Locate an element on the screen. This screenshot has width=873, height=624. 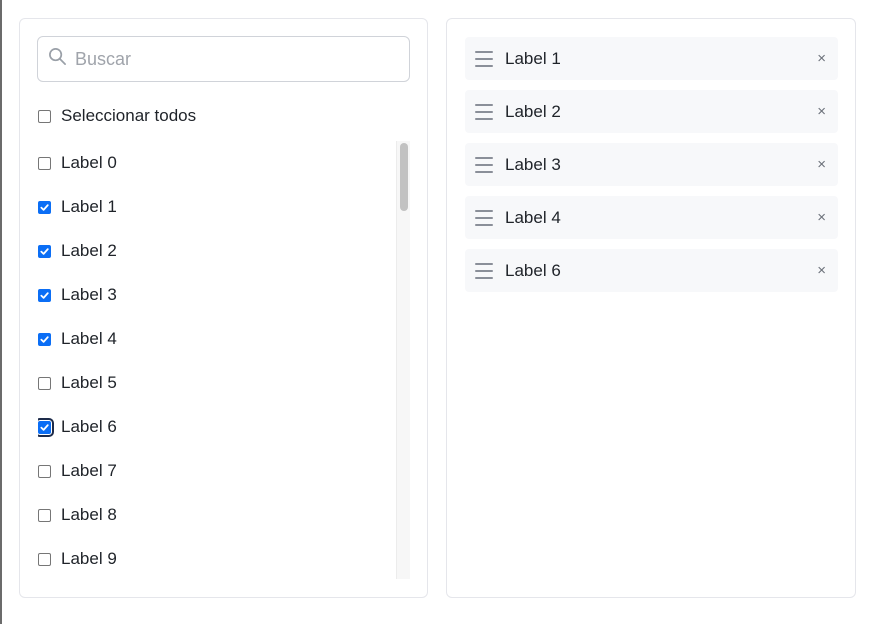
selected-item: Label 2 × is located at coordinates (651, 111).